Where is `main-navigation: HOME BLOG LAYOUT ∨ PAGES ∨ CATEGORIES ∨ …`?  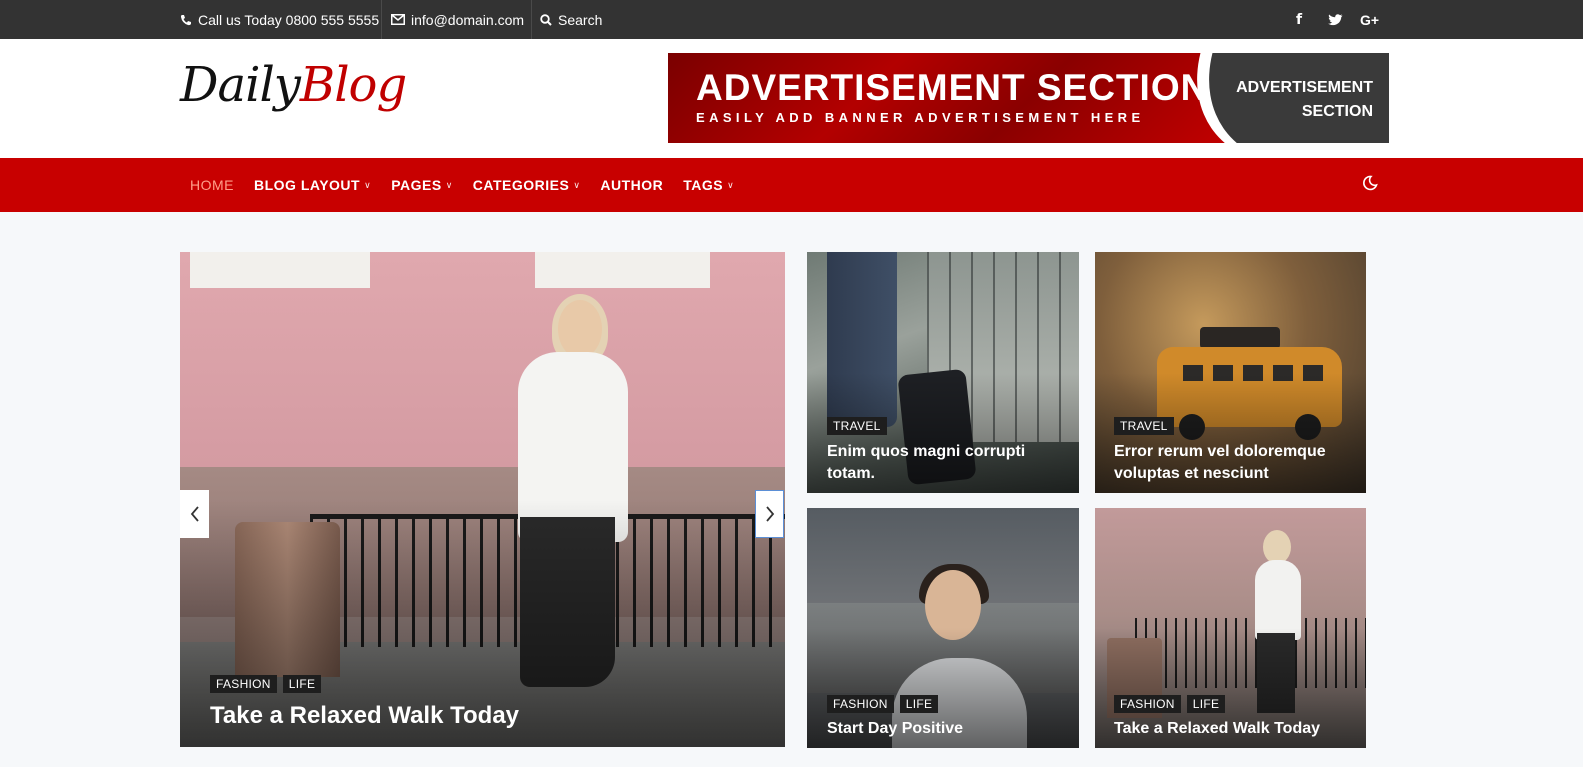
main-navigation: HOME BLOG LAYOUT ∨ PAGES ∨ CATEGORIES ∨ … is located at coordinates (791, 185).